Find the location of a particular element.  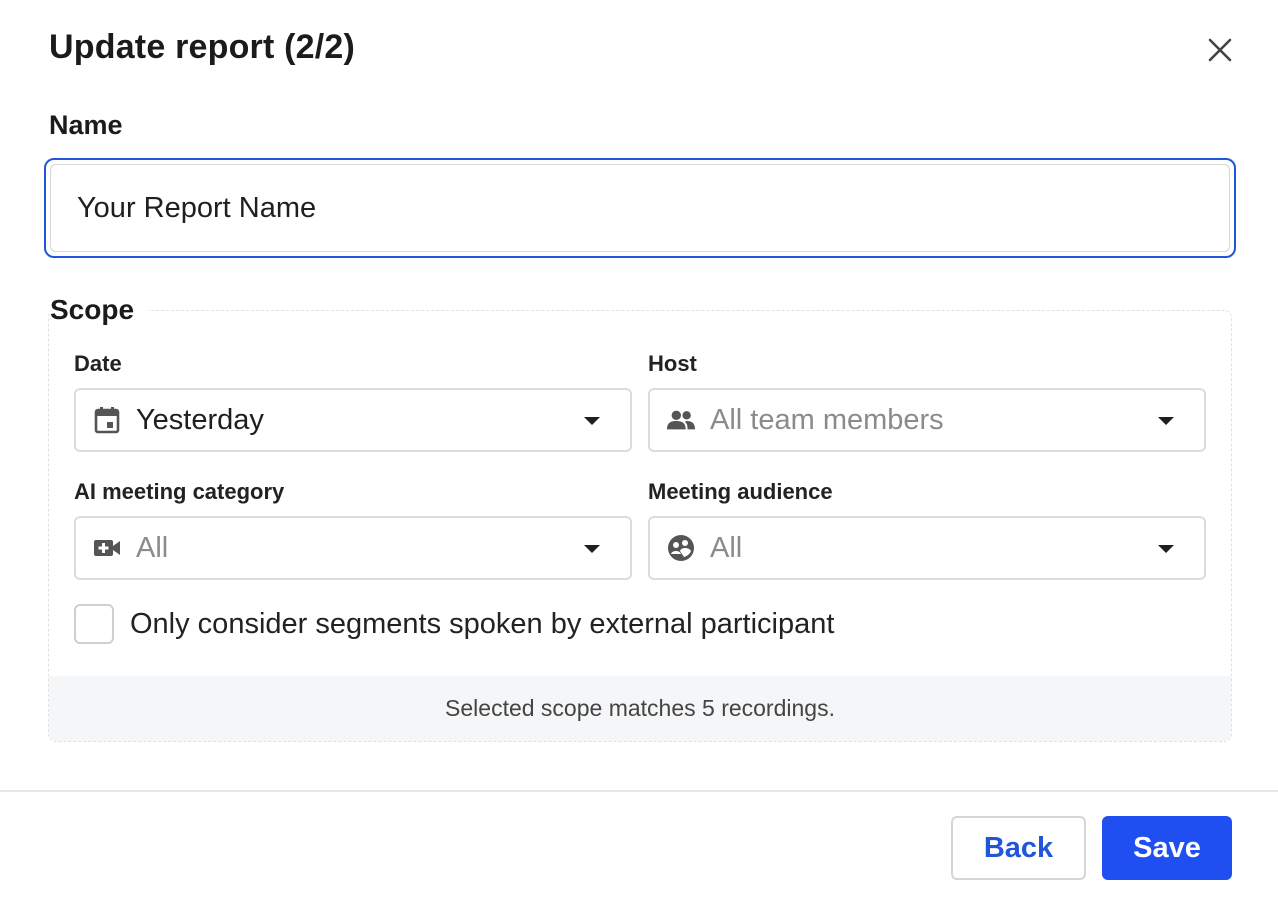

date-select: Yesterday is located at coordinates (353, 420).